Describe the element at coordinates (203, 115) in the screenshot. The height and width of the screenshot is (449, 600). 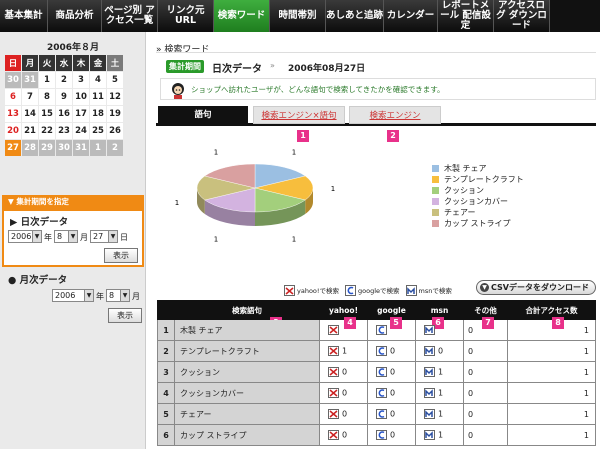
I see `tab-phrases: 語句` at that location.